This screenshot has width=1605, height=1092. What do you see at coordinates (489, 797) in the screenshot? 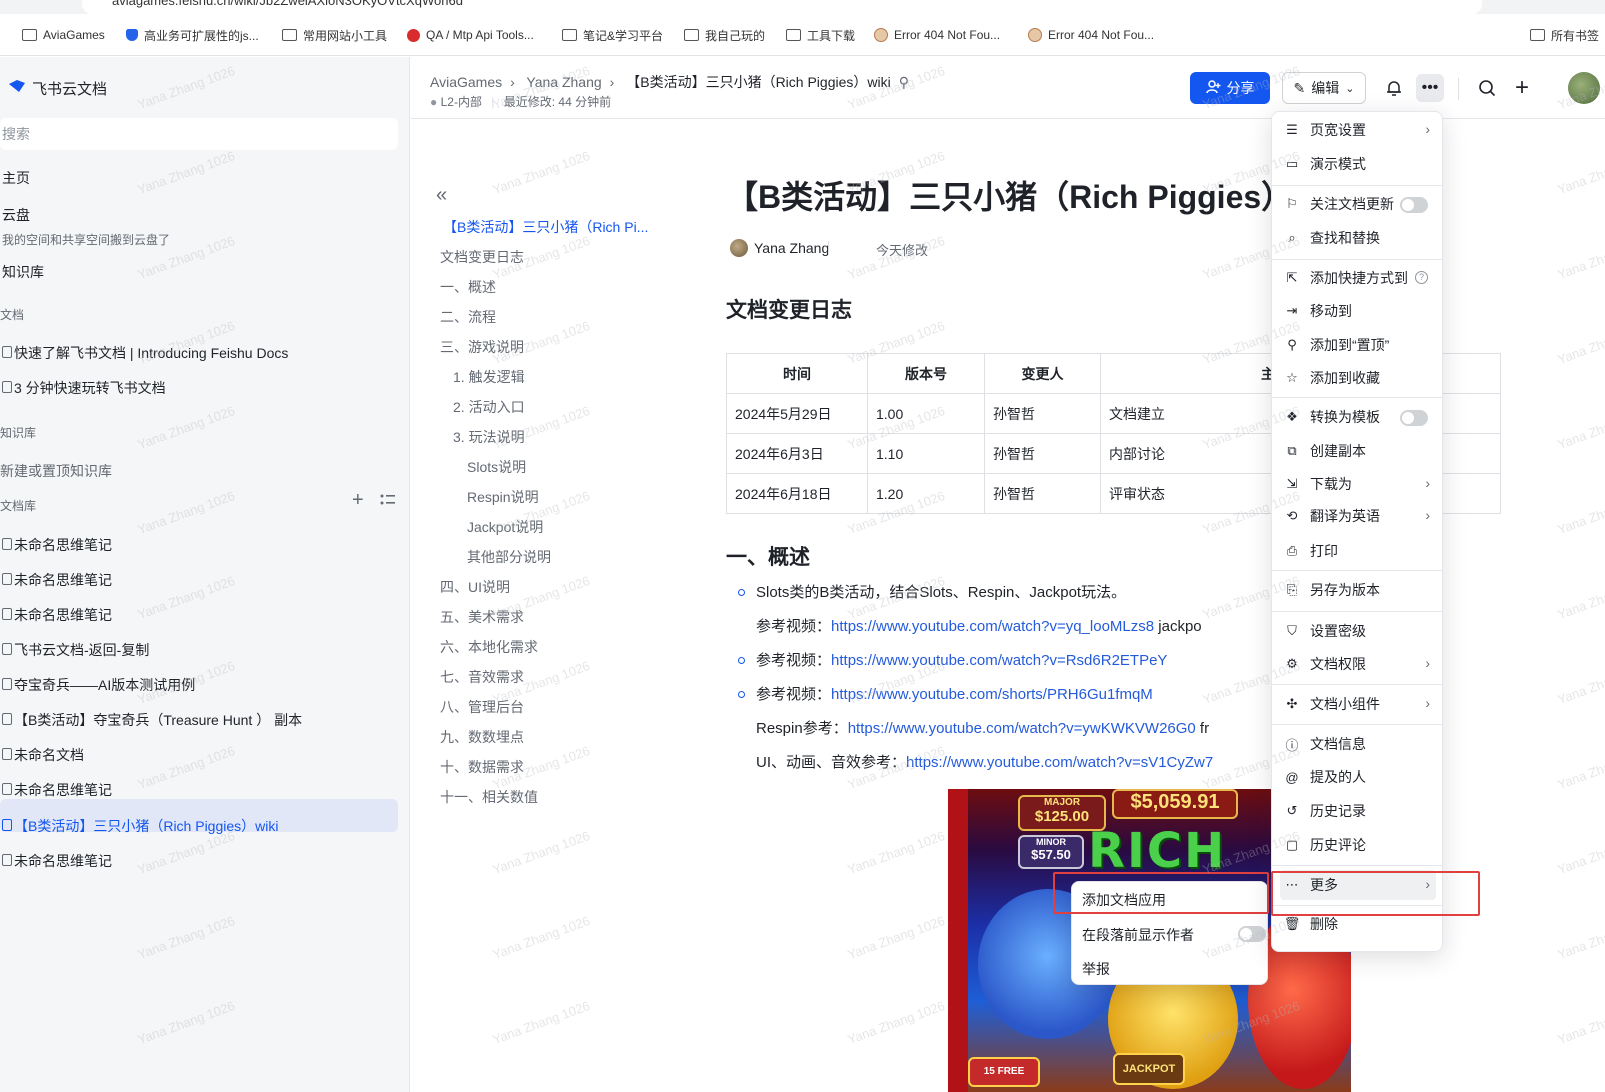
I see `outline-item: 十一、相关数值` at bounding box center [489, 797].